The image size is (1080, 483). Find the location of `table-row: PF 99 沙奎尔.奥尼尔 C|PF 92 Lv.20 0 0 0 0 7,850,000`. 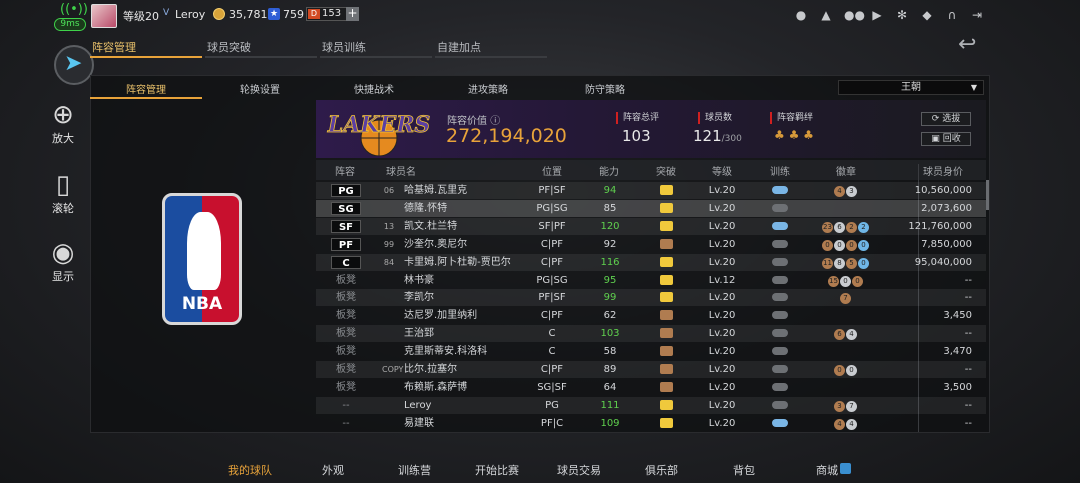

table-row: PF 99 沙奎尔.奥尼尔 C|PF 92 Lv.20 0 0 0 0 7,850,000 is located at coordinates (651, 244).